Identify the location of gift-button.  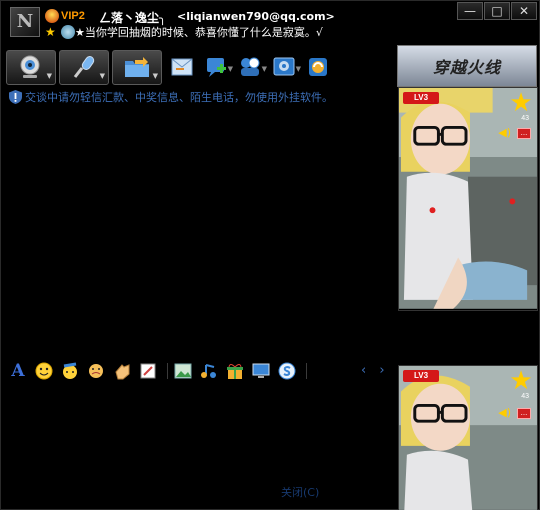
(235, 371).